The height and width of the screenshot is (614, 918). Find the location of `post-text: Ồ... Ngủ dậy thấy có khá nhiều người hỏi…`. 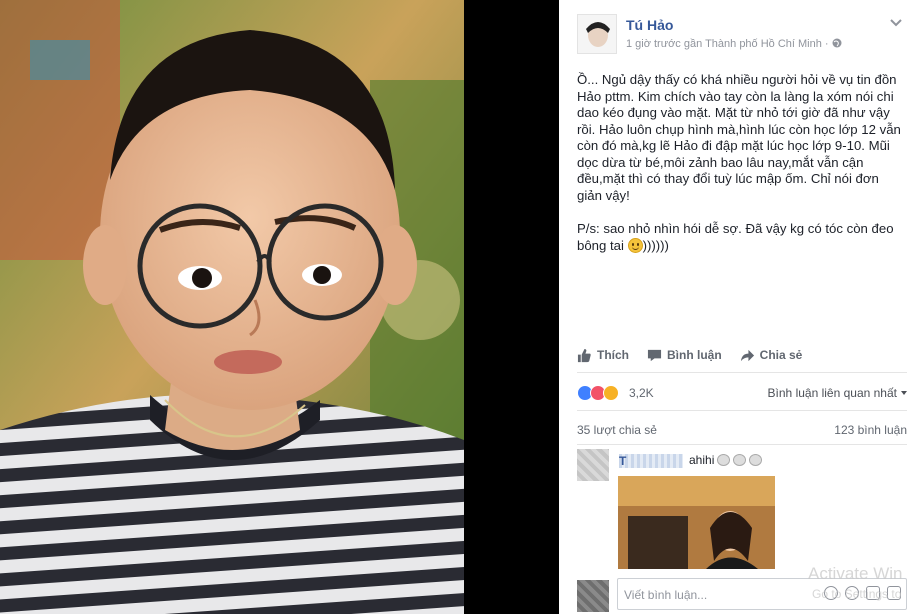

post-text: Ồ... Ngủ dậy thấy có khá nhiều người hỏi… is located at coordinates (741, 171).